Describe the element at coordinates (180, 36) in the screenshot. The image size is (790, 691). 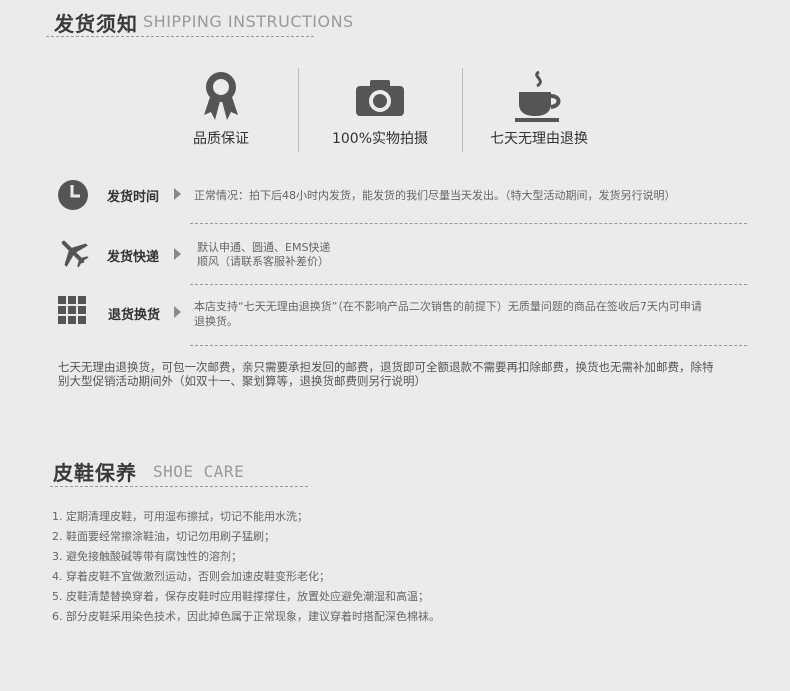
I see `shipping-header-divider` at that location.